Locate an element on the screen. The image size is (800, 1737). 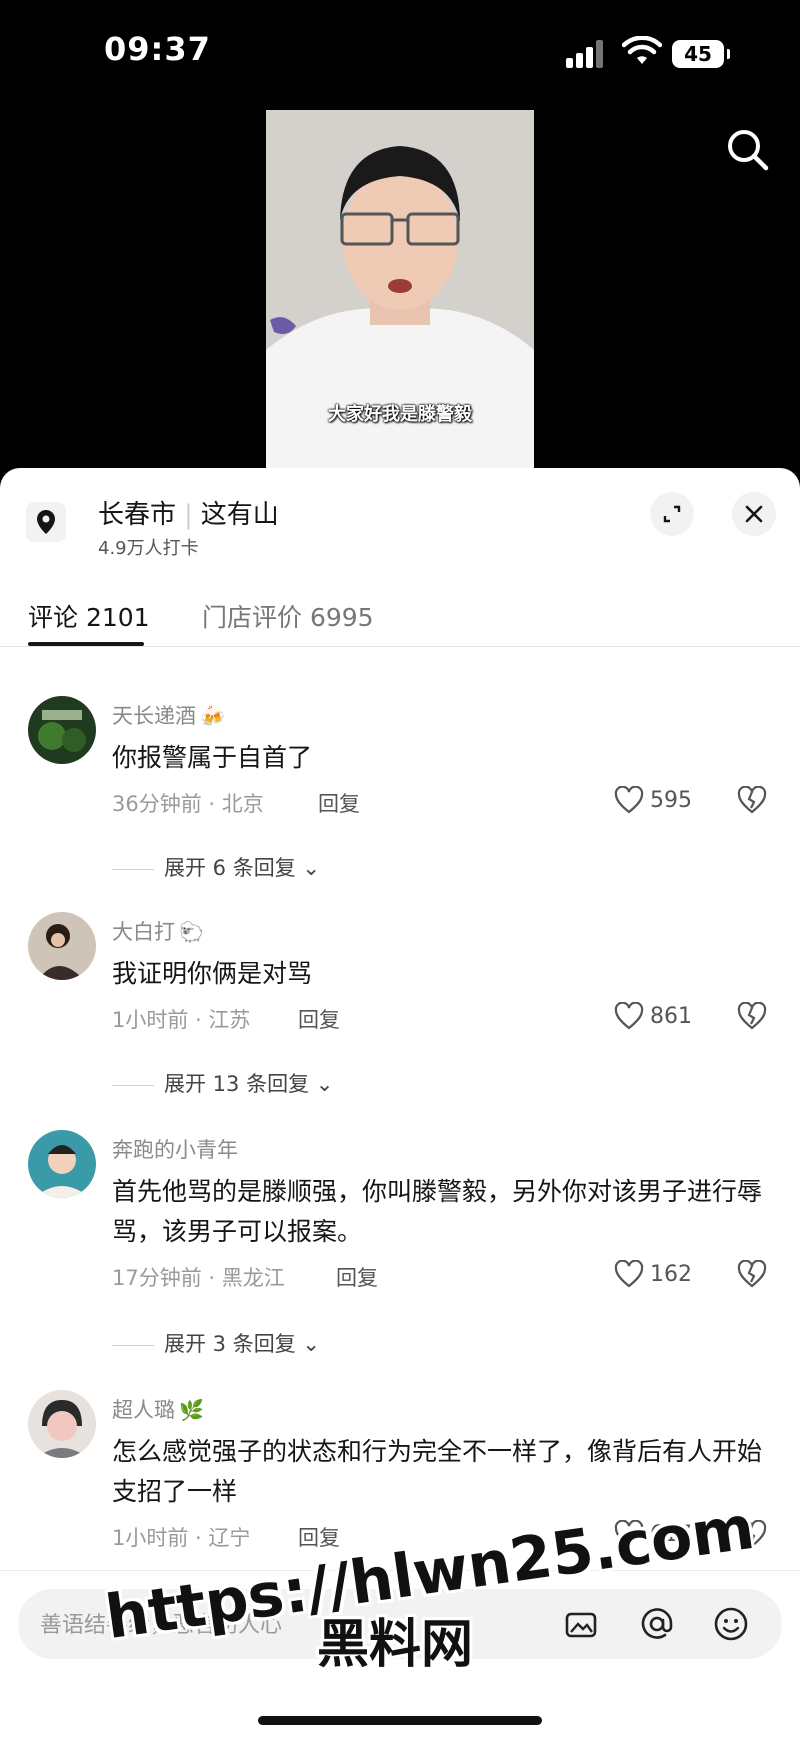
emoji-icon is located at coordinates (731, 1624).